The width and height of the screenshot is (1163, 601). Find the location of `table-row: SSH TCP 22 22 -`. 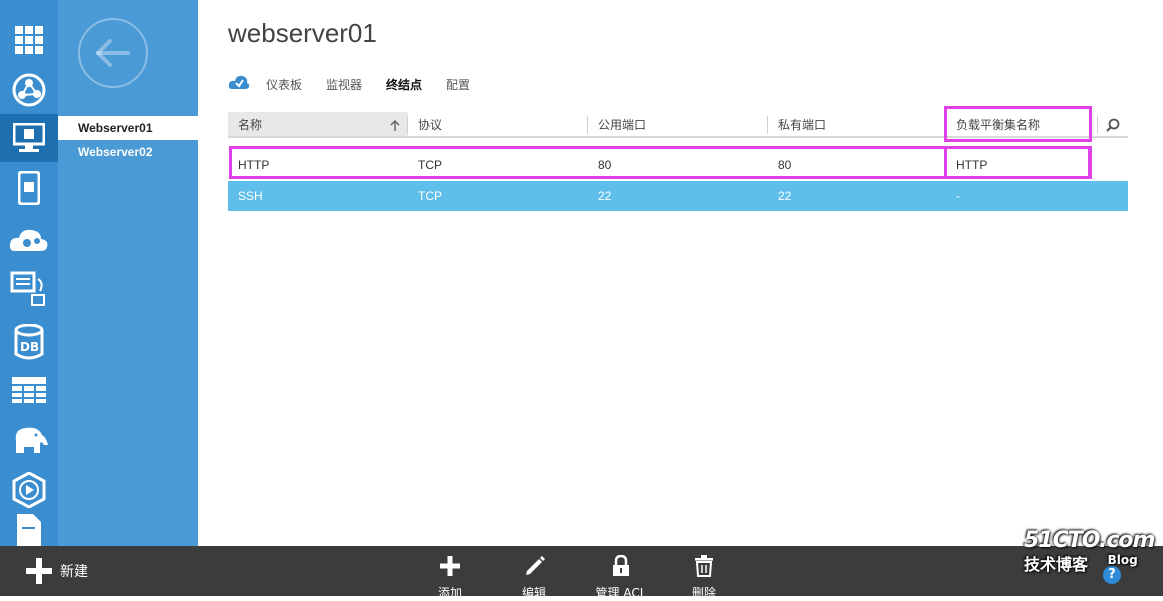

table-row: SSH TCP 22 22 - is located at coordinates (678, 196).